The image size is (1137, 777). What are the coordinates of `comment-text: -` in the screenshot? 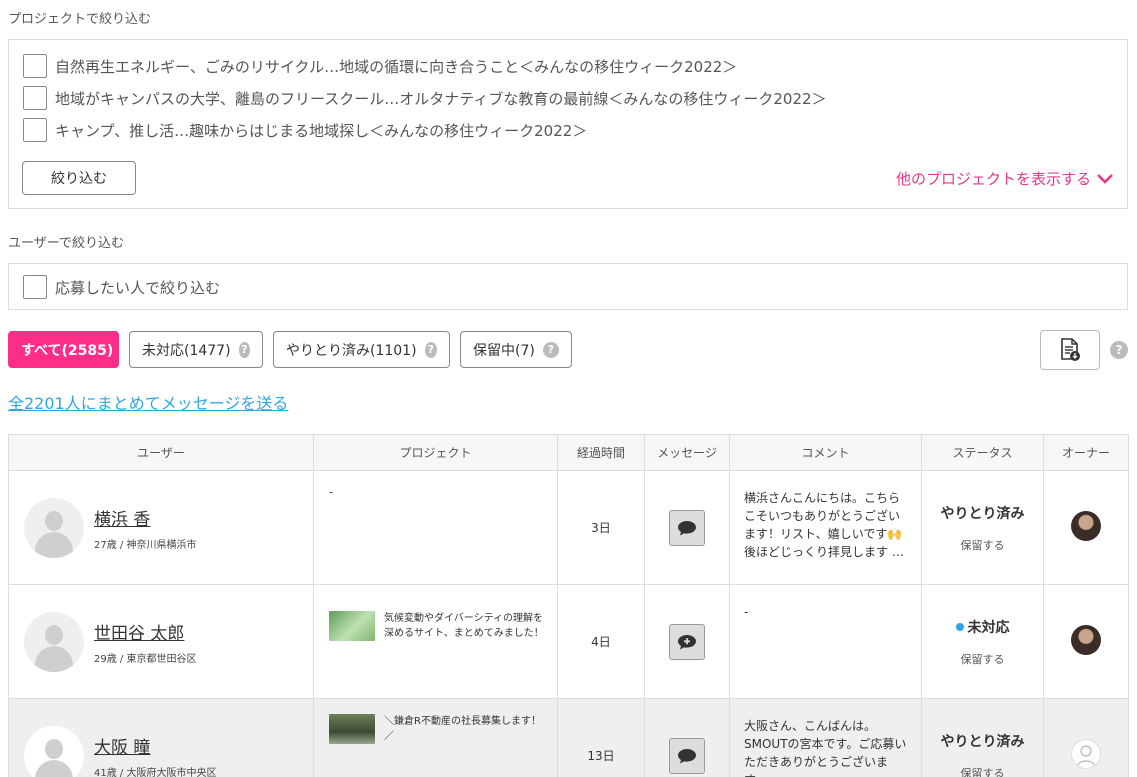 It's located at (746, 612).